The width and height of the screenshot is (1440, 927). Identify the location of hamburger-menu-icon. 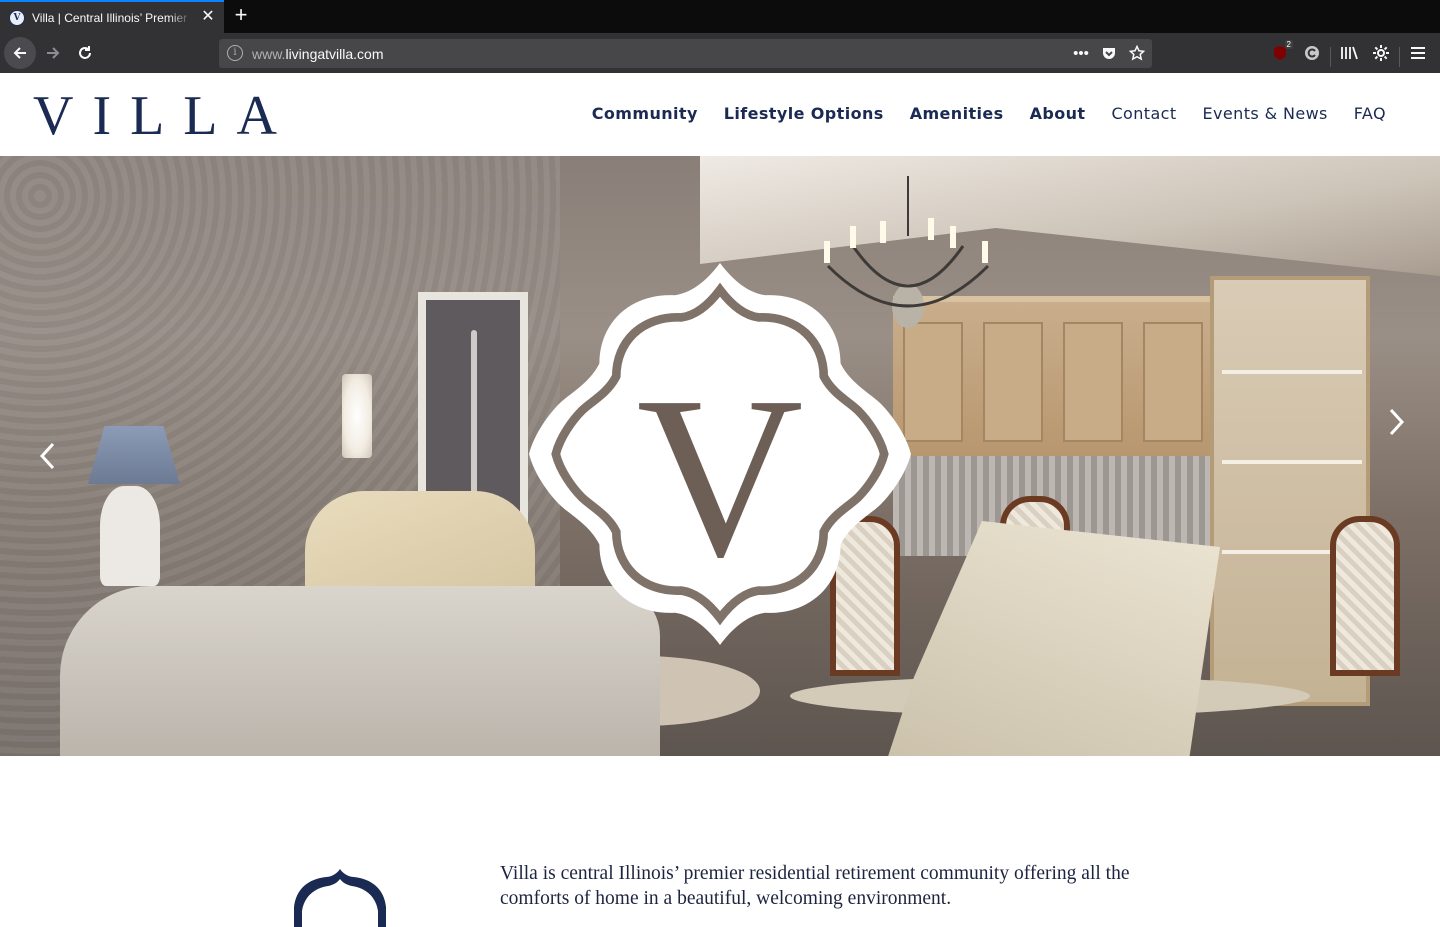
(1418, 53).